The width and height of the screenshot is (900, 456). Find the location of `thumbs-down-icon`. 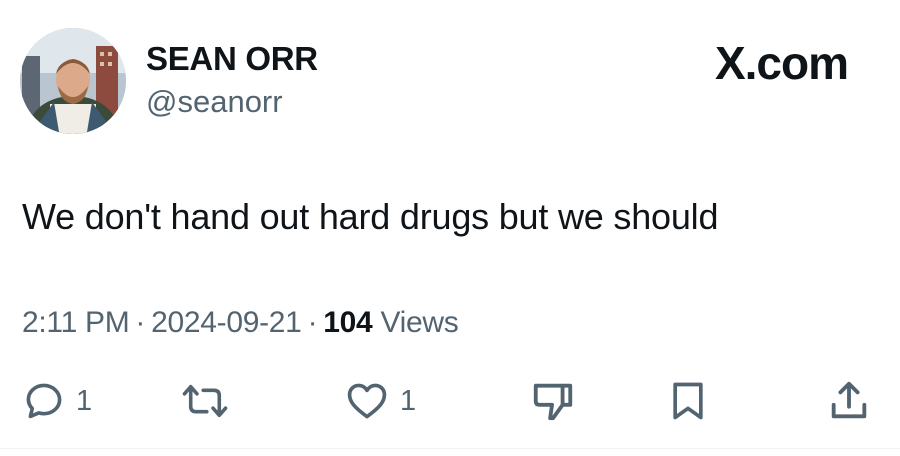

thumbs-down-icon is located at coordinates (553, 402).